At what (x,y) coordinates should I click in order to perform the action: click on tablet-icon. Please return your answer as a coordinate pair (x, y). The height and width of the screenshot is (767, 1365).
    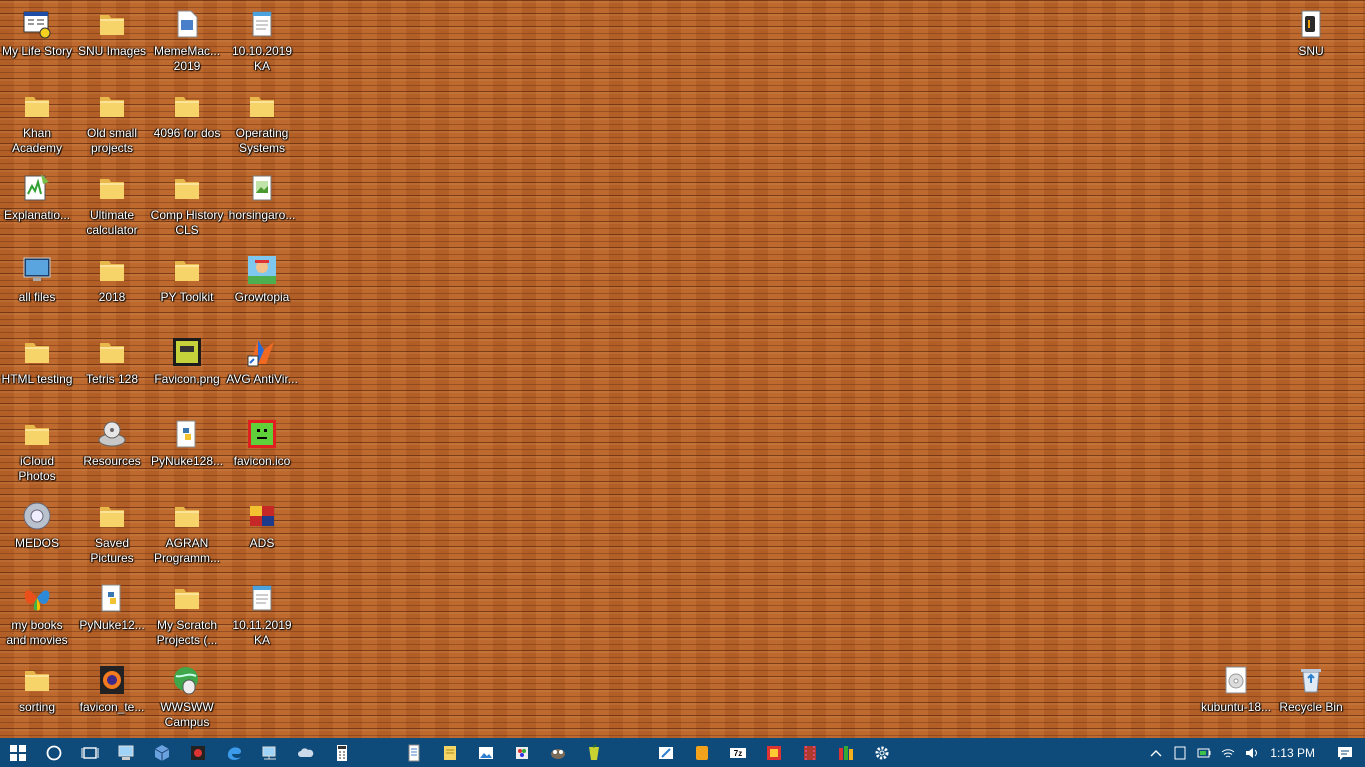
    Looking at the image, I should click on (1180, 752).